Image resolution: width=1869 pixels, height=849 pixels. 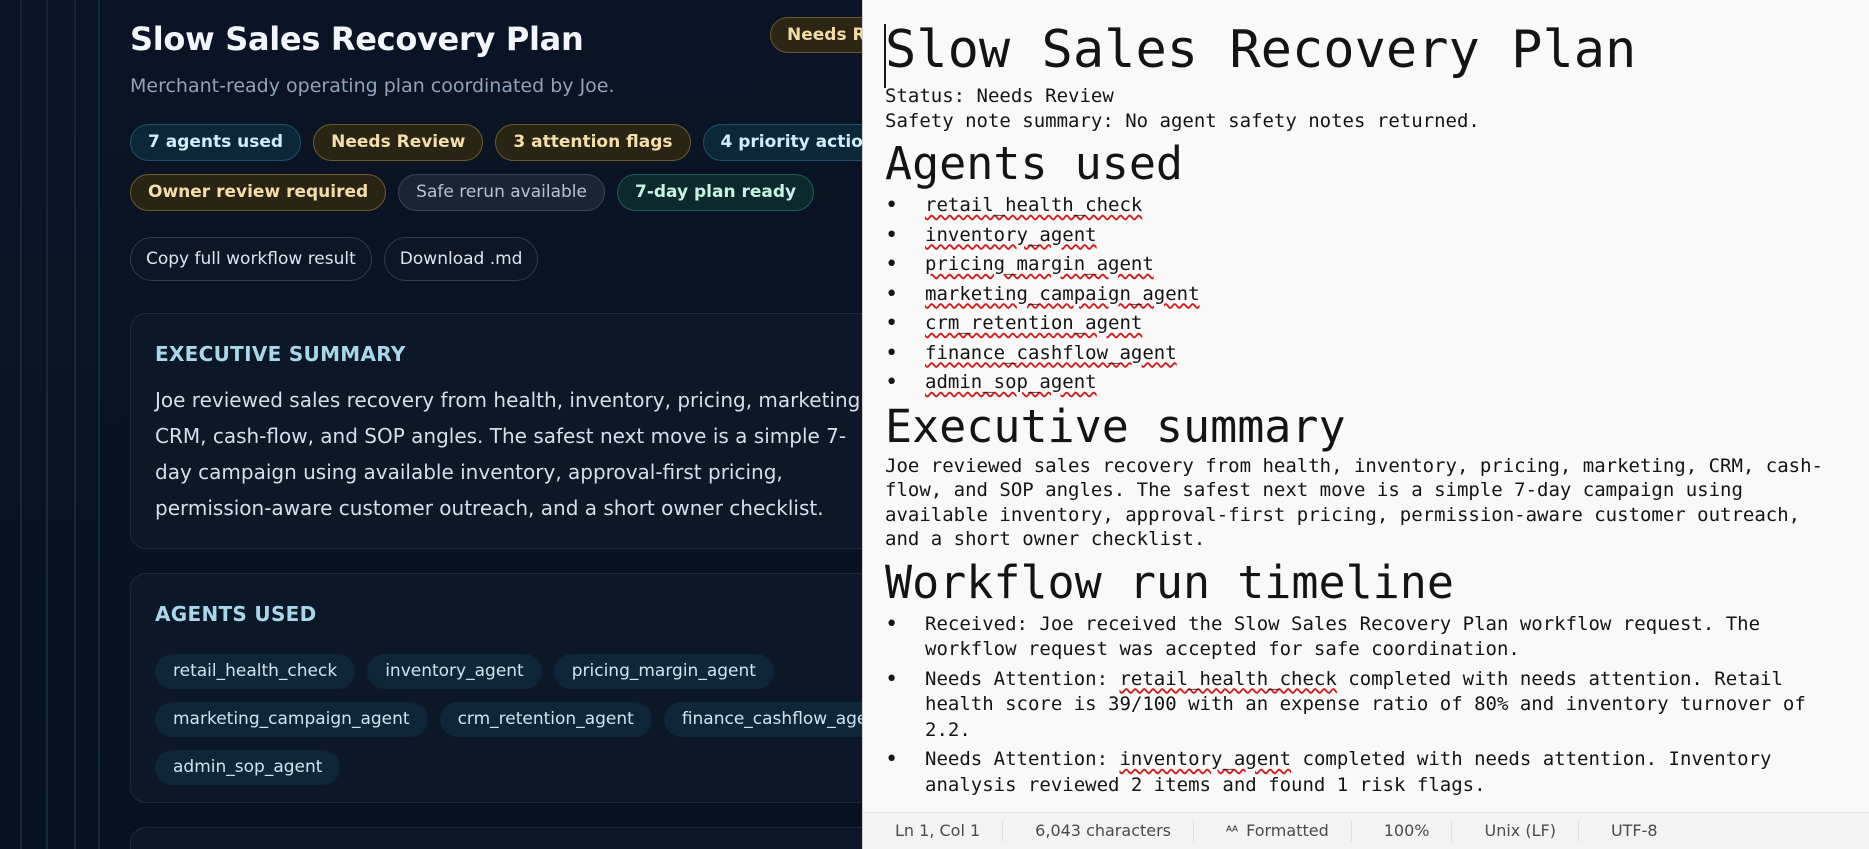 I want to click on summary-chip: Needs Review, so click(x=398, y=142).